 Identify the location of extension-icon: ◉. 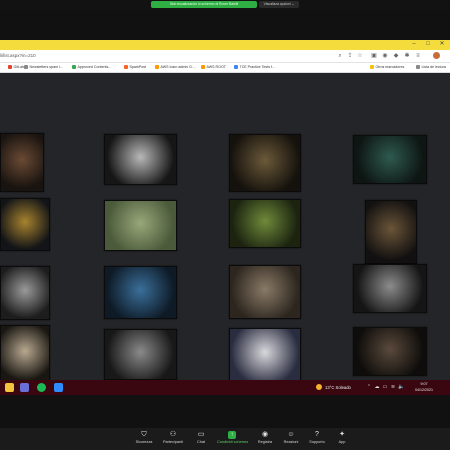
(385, 56).